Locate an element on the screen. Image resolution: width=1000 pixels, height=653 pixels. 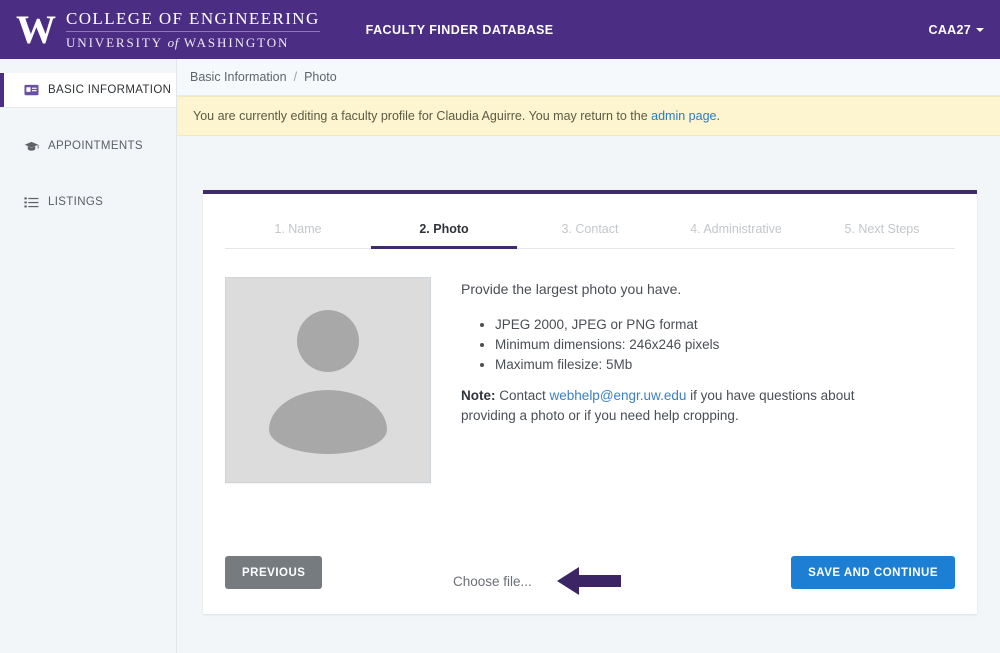
logo-college-line: COLLEGE OF ENGINEERING is located at coordinates (193, 18).